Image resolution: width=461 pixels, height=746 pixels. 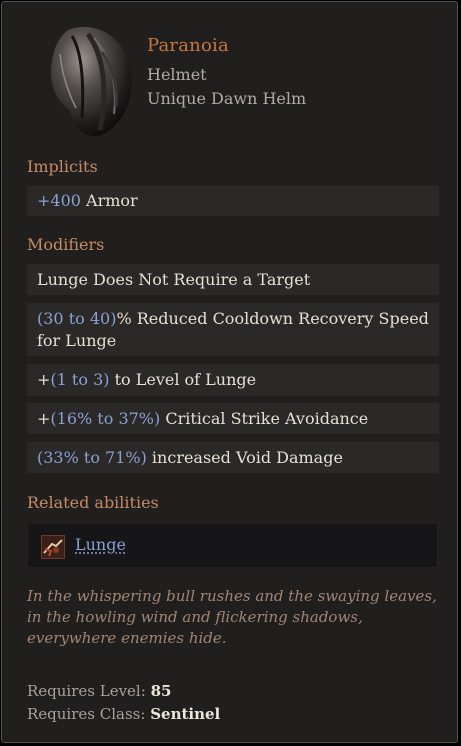 What do you see at coordinates (188, 45) in the screenshot?
I see `item-name: Paranoia` at bounding box center [188, 45].